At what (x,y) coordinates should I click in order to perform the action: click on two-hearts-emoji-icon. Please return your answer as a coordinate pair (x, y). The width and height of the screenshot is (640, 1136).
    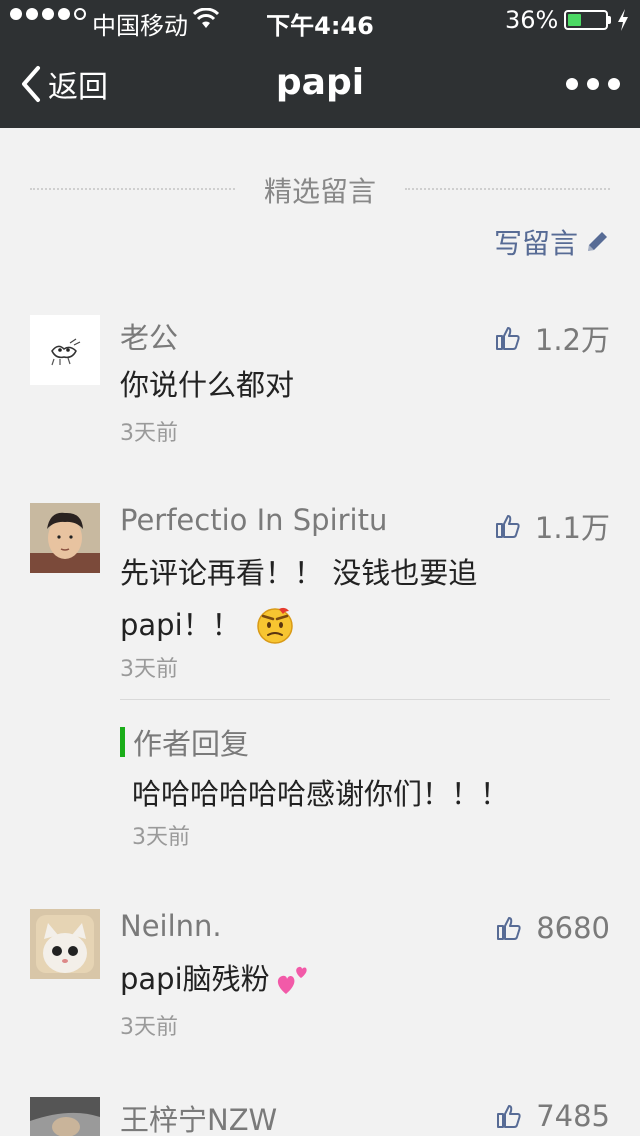
    Looking at the image, I should click on (292, 980).